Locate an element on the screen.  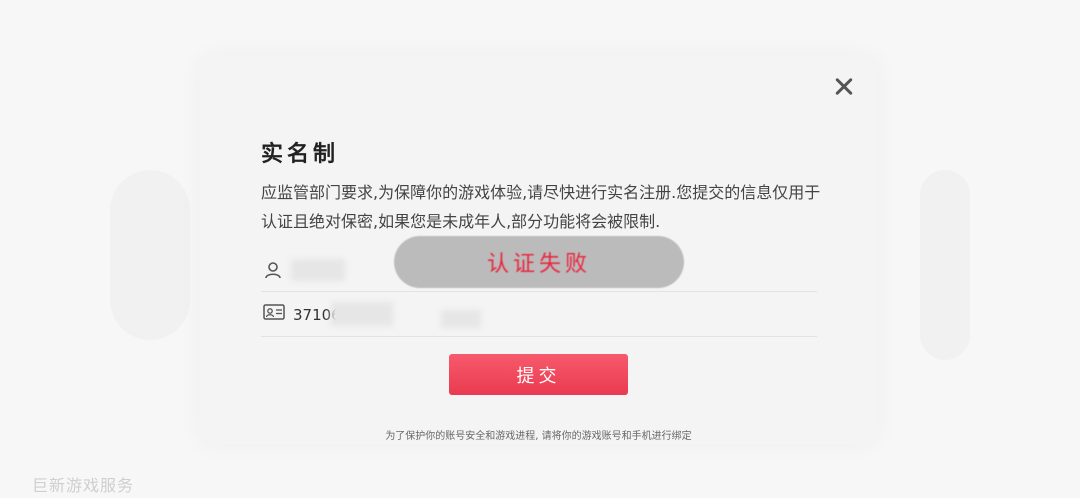
error-toast: 认证失败 is located at coordinates (539, 262).